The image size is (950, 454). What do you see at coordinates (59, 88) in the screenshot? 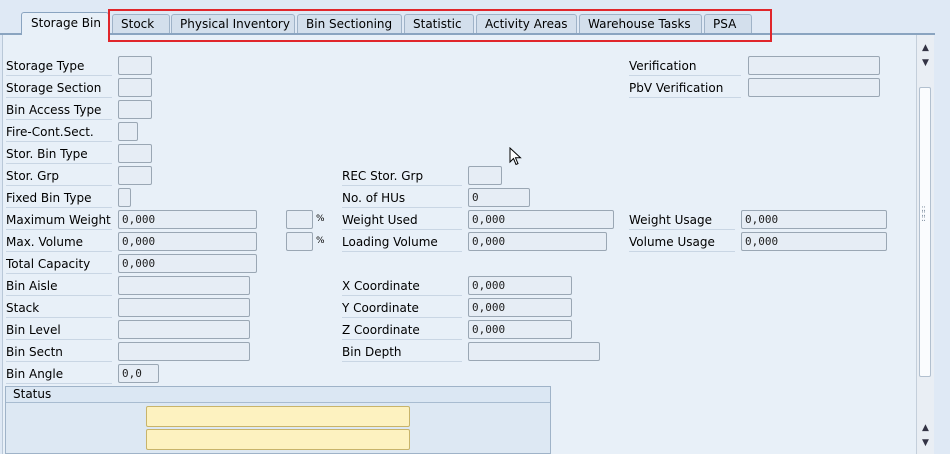
I see `storage-section-label: Storage Section` at bounding box center [59, 88].